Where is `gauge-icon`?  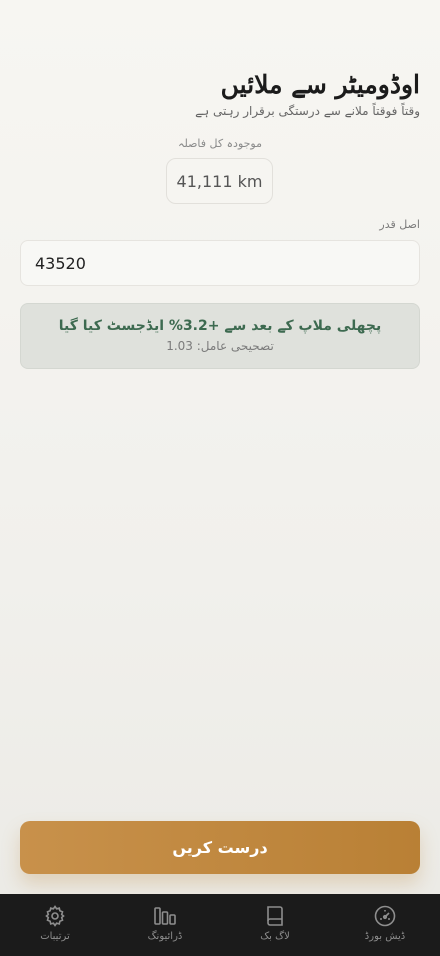
gauge-icon is located at coordinates (385, 916).